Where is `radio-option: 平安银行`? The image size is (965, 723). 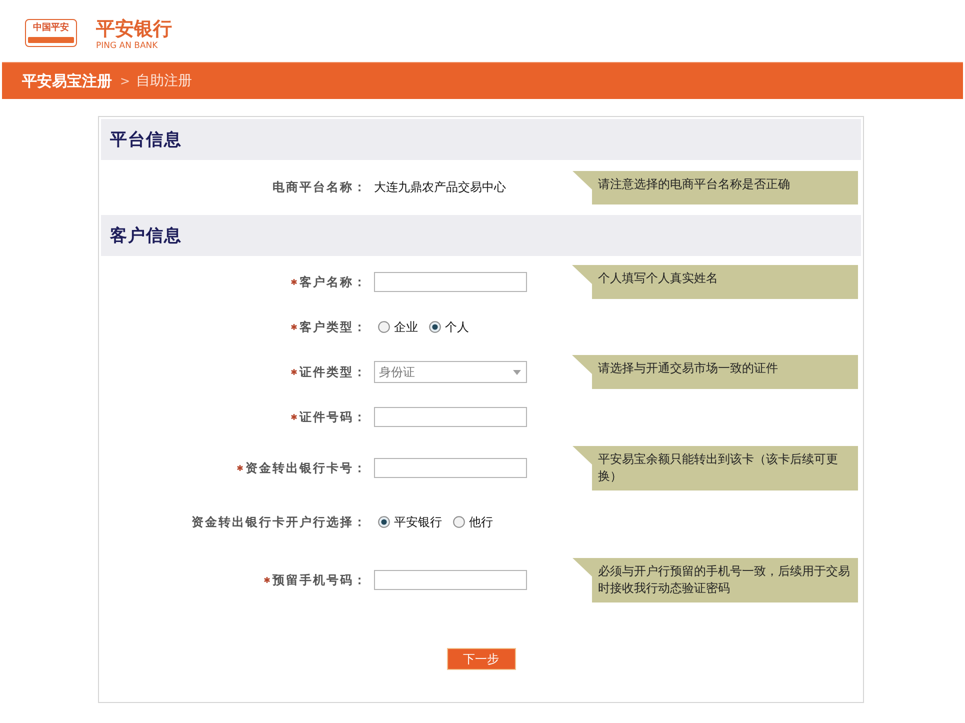 radio-option: 平安银行 is located at coordinates (408, 522).